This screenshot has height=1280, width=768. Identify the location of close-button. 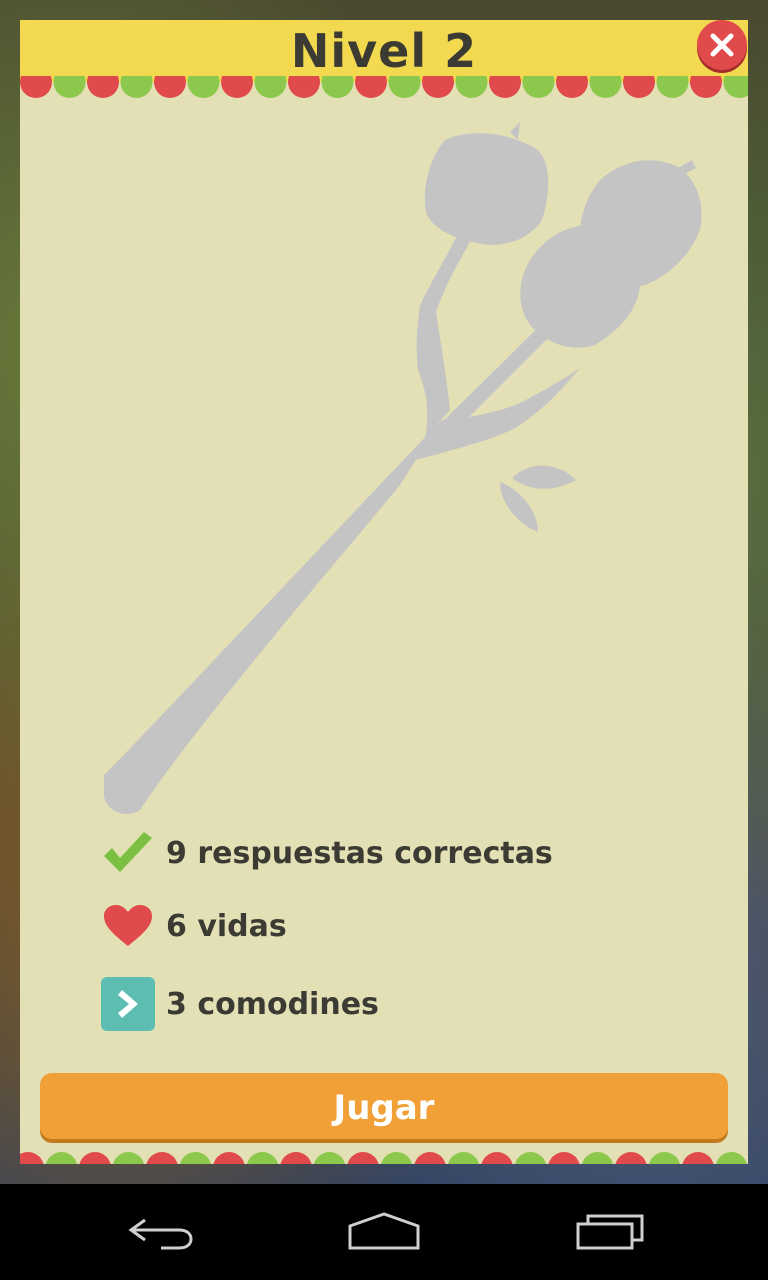
(722, 45).